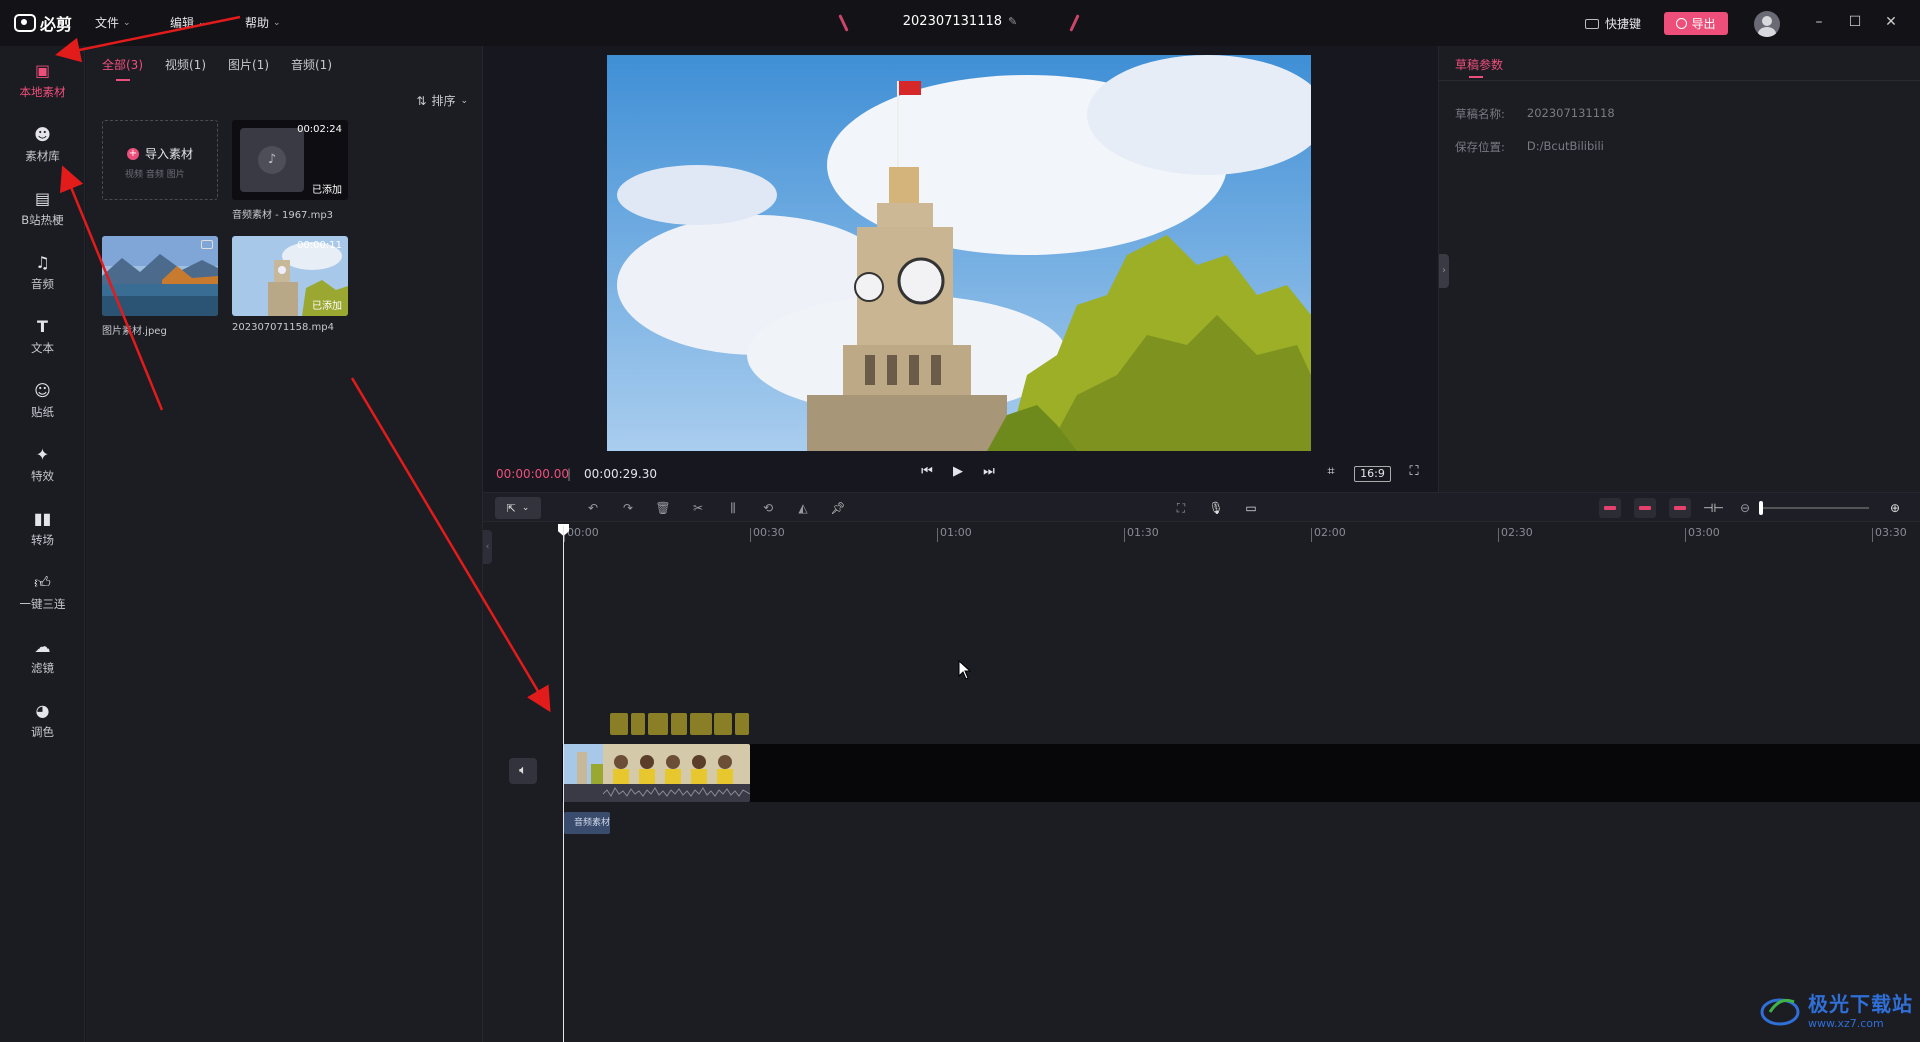  Describe the element at coordinates (563, 784) in the screenshot. I see `playhead` at that location.